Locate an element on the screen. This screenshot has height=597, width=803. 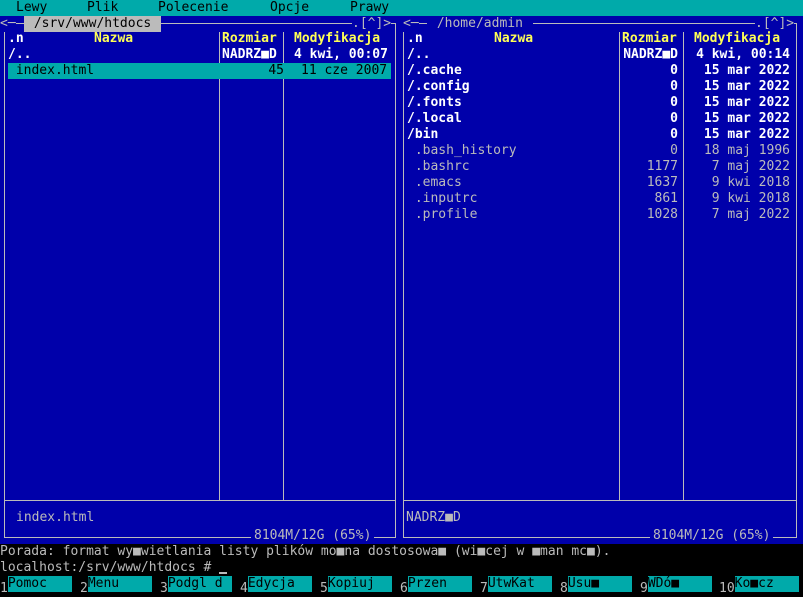
file-row: /.local 0 15 mar 2022 is located at coordinates (601, 119).